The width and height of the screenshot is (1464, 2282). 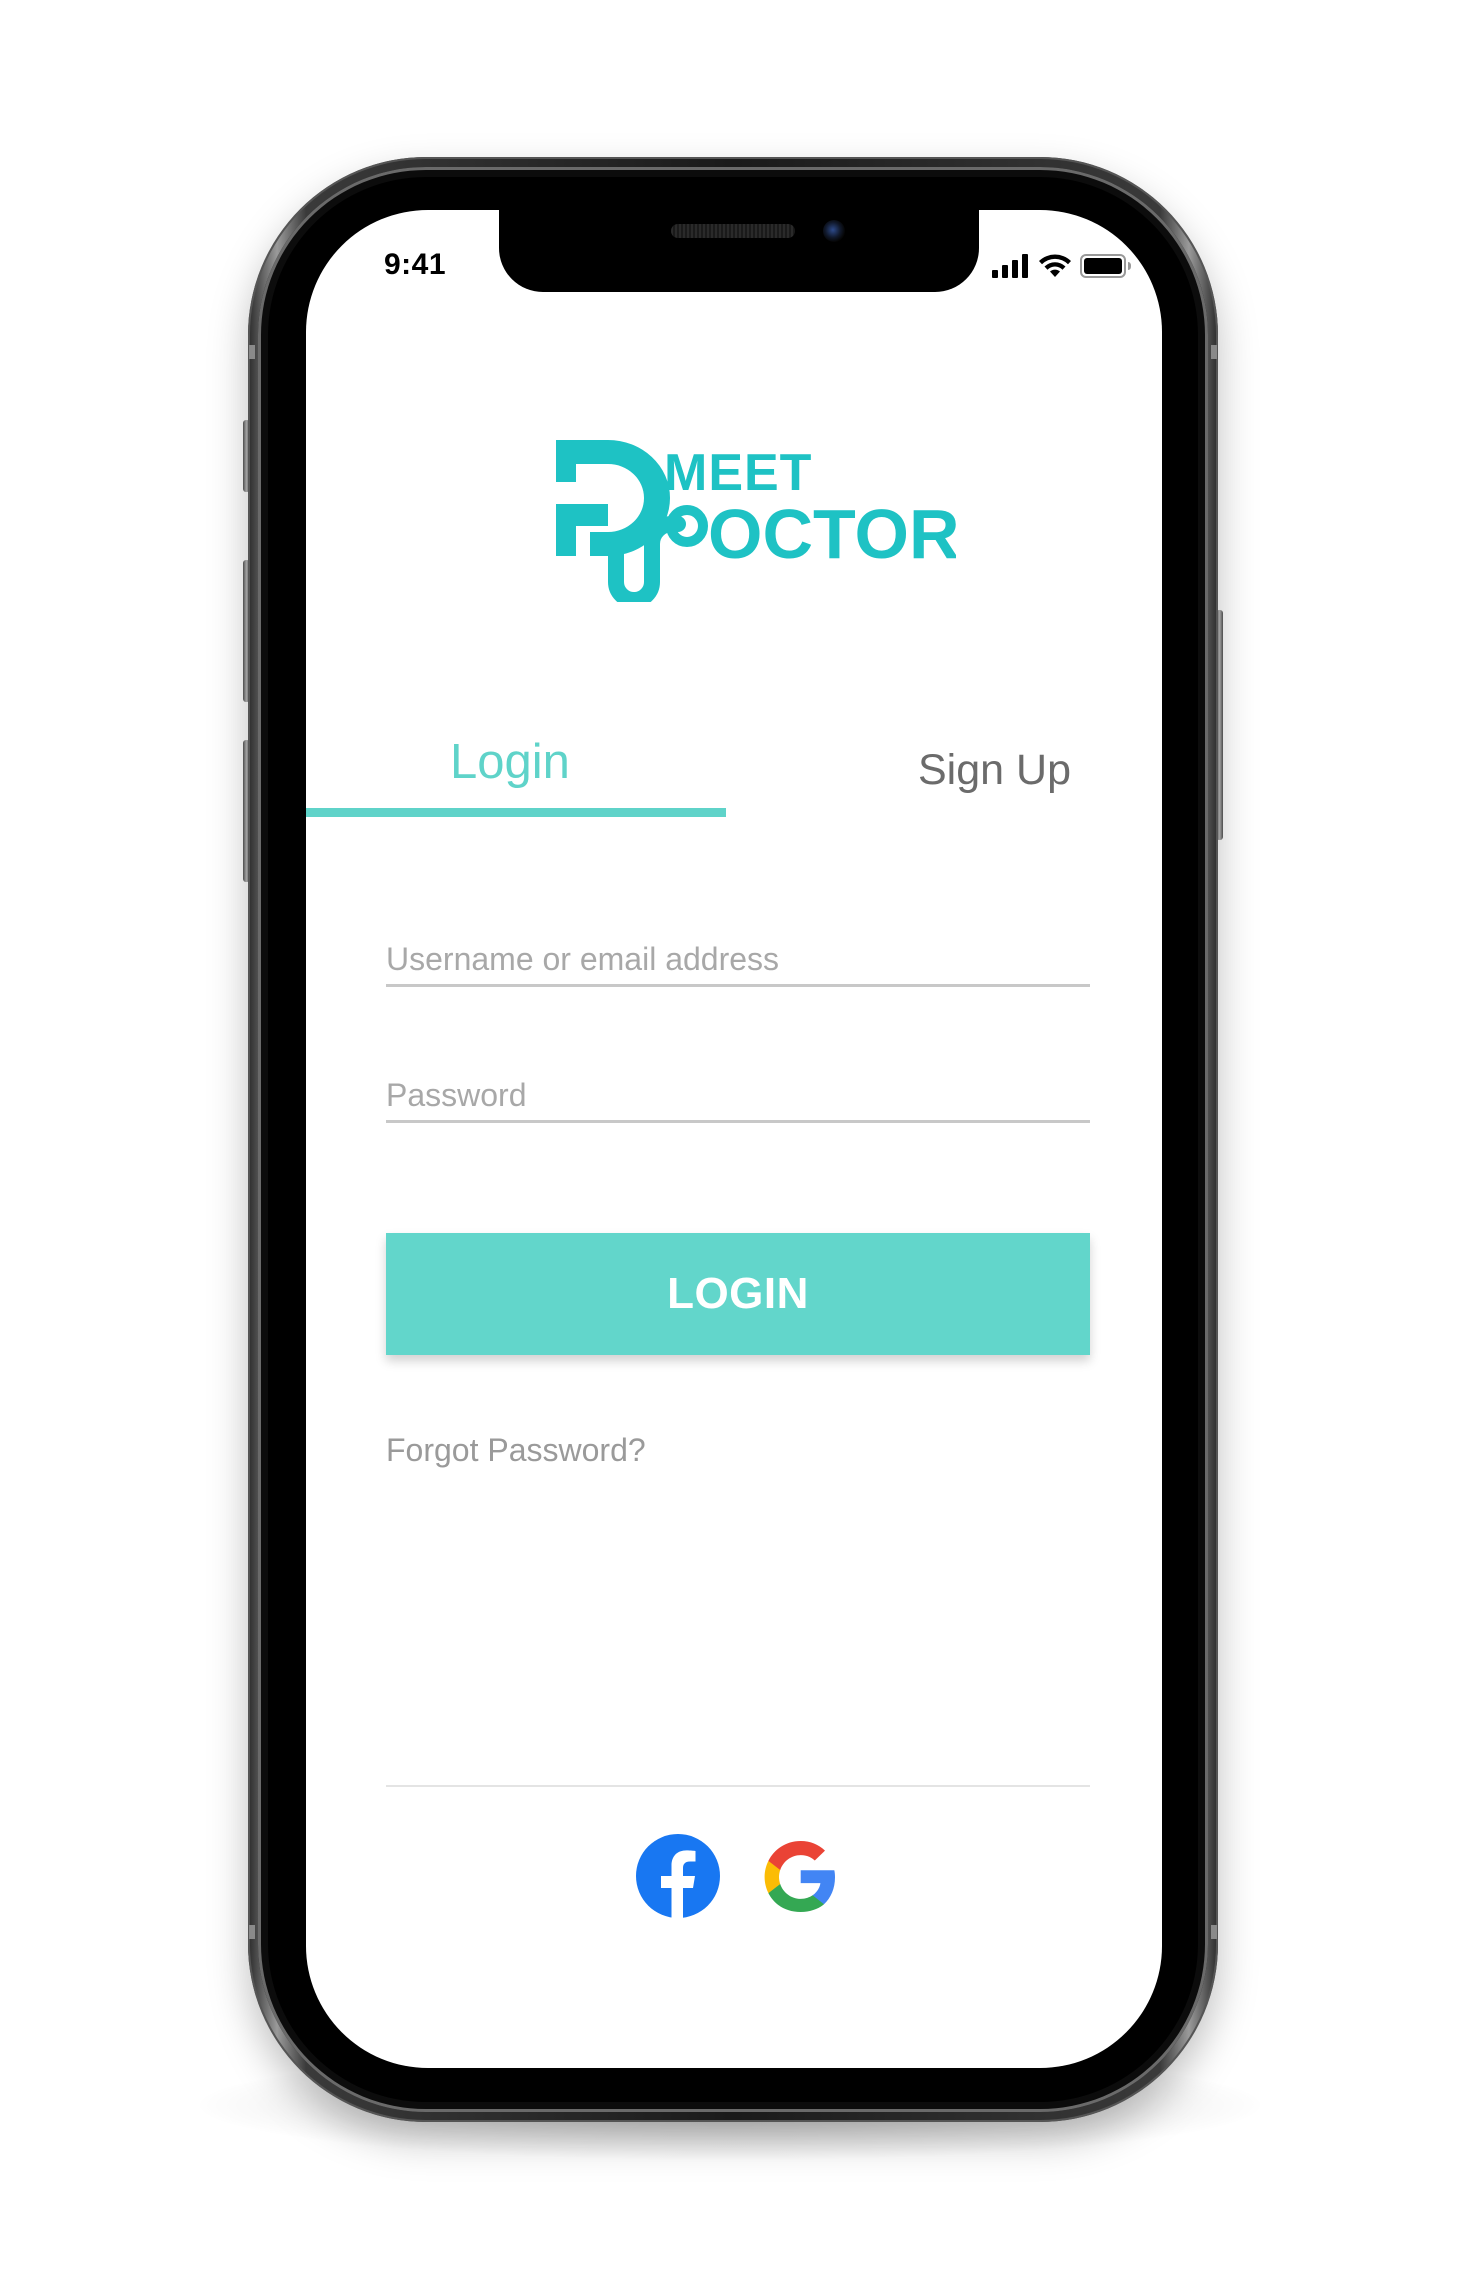 I want to click on status-time: 9:41, so click(x=415, y=264).